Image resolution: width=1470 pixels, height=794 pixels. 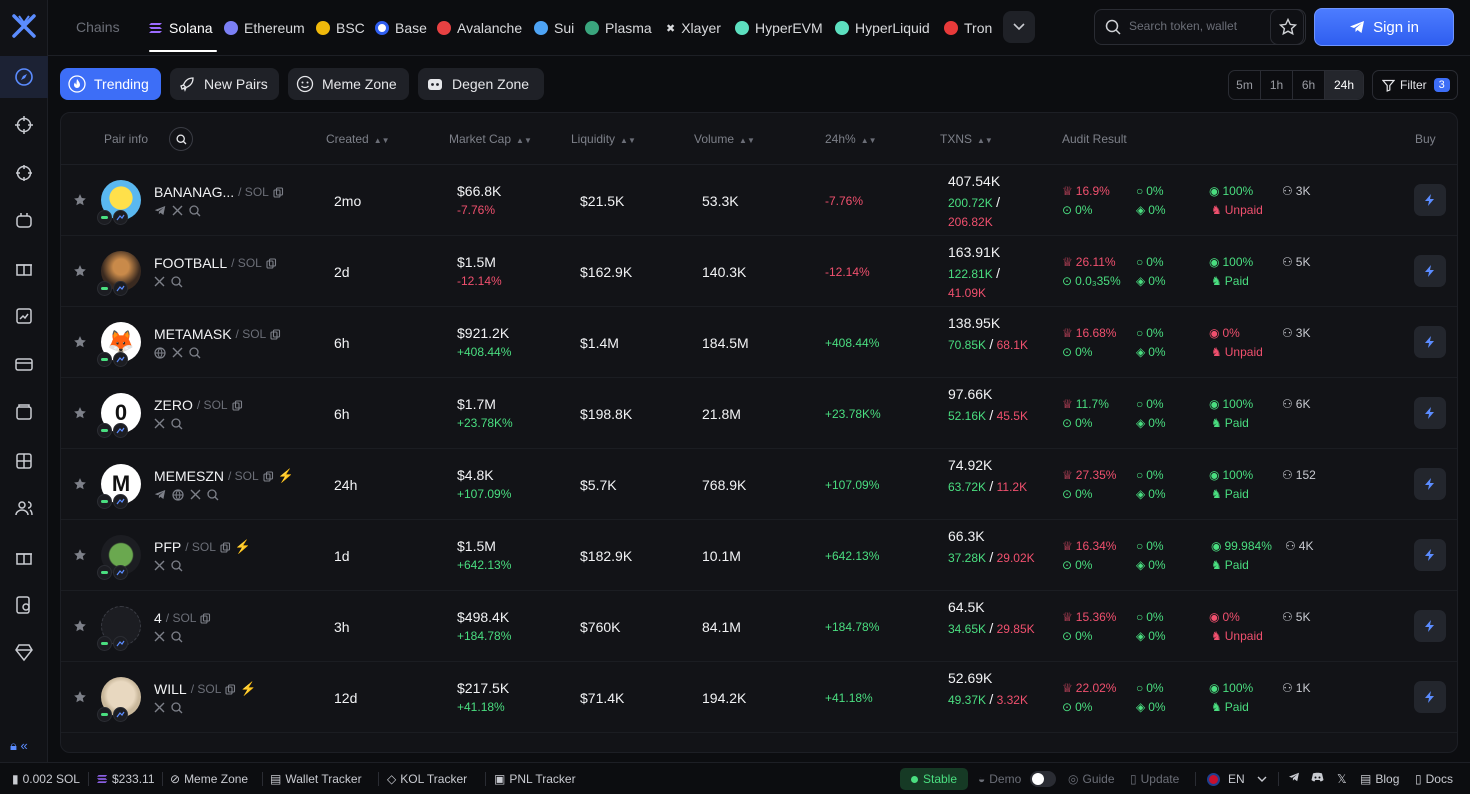 I want to click on chain-tab-base: Base, so click(x=401, y=28).